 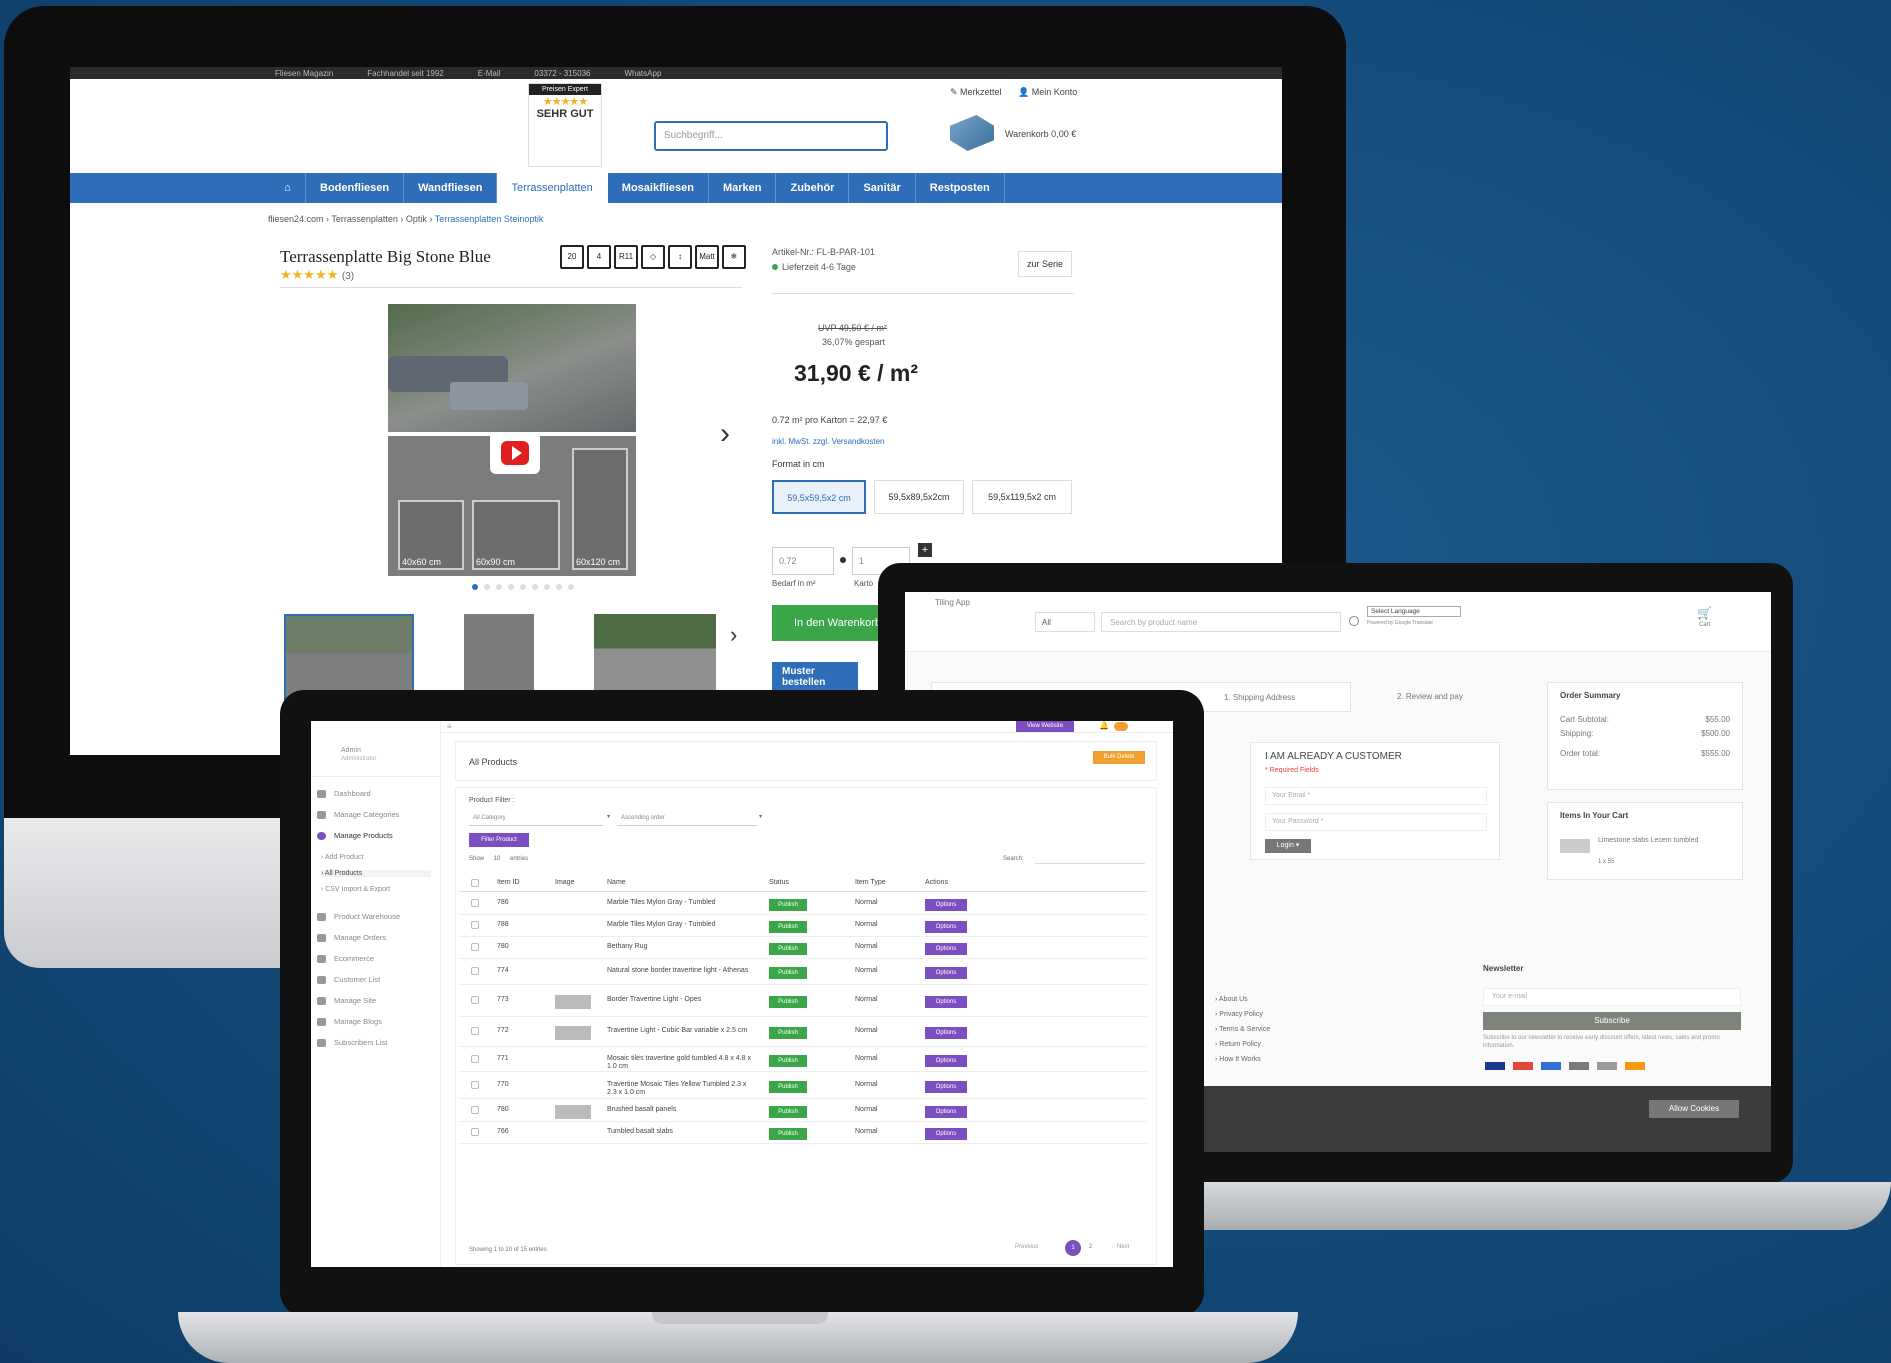 What do you see at coordinates (1612, 997) in the screenshot?
I see `newsletter-email-field: Your e-mail` at bounding box center [1612, 997].